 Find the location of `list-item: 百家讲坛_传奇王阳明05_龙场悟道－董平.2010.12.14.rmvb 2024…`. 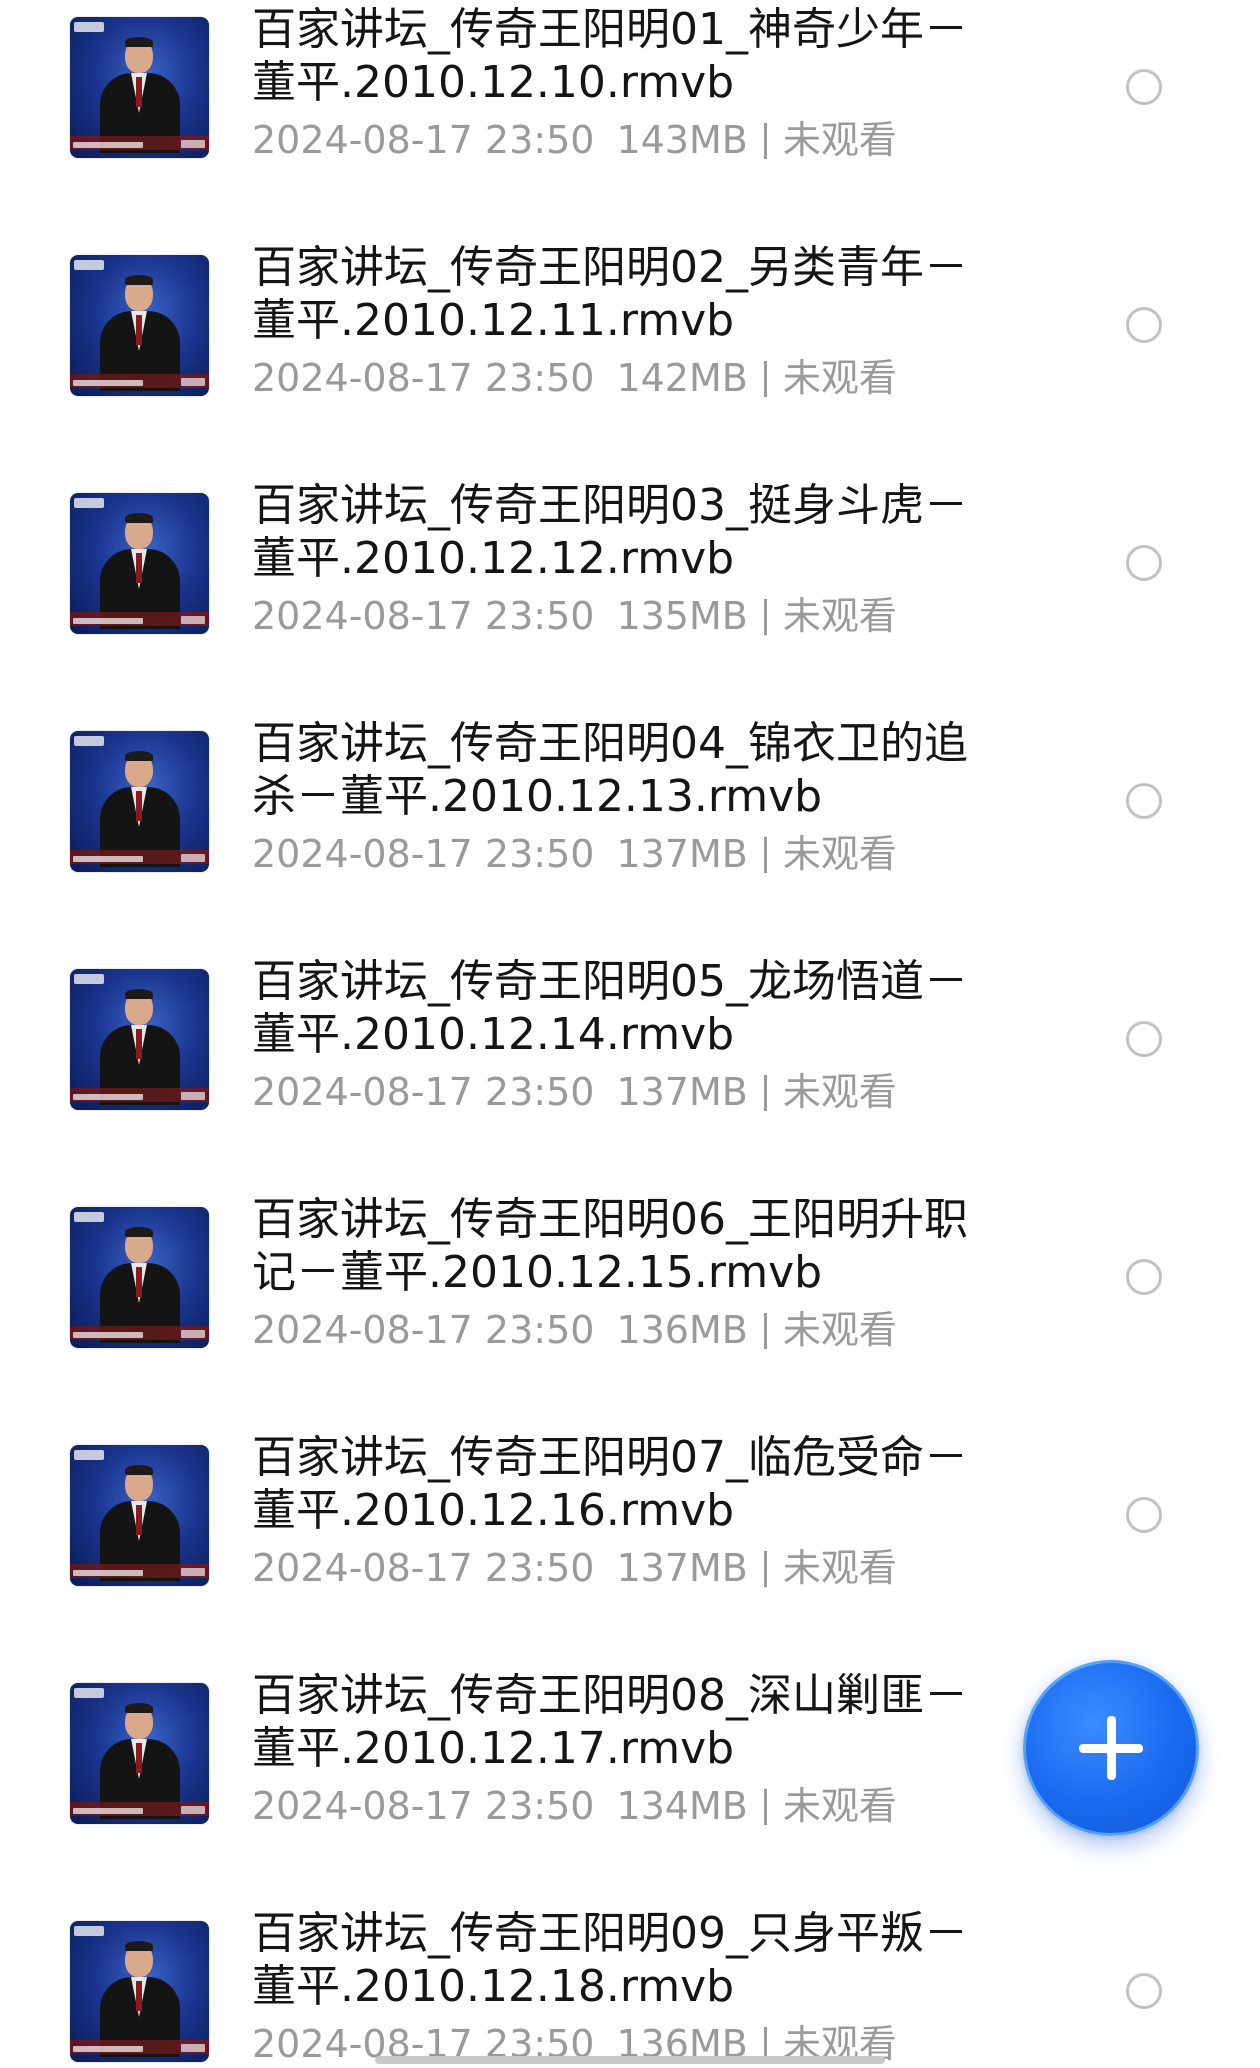

list-item: 百家讲坛_传奇王阳明05_龙场悟道－董平.2010.12.14.rmvb 2024… is located at coordinates (630, 1071).